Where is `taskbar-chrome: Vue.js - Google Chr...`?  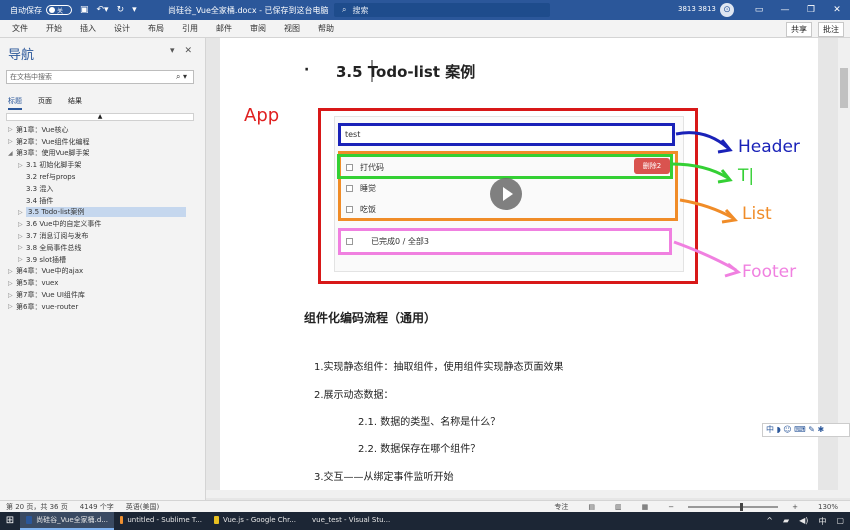 taskbar-chrome: Vue.js - Google Chr... is located at coordinates (255, 521).